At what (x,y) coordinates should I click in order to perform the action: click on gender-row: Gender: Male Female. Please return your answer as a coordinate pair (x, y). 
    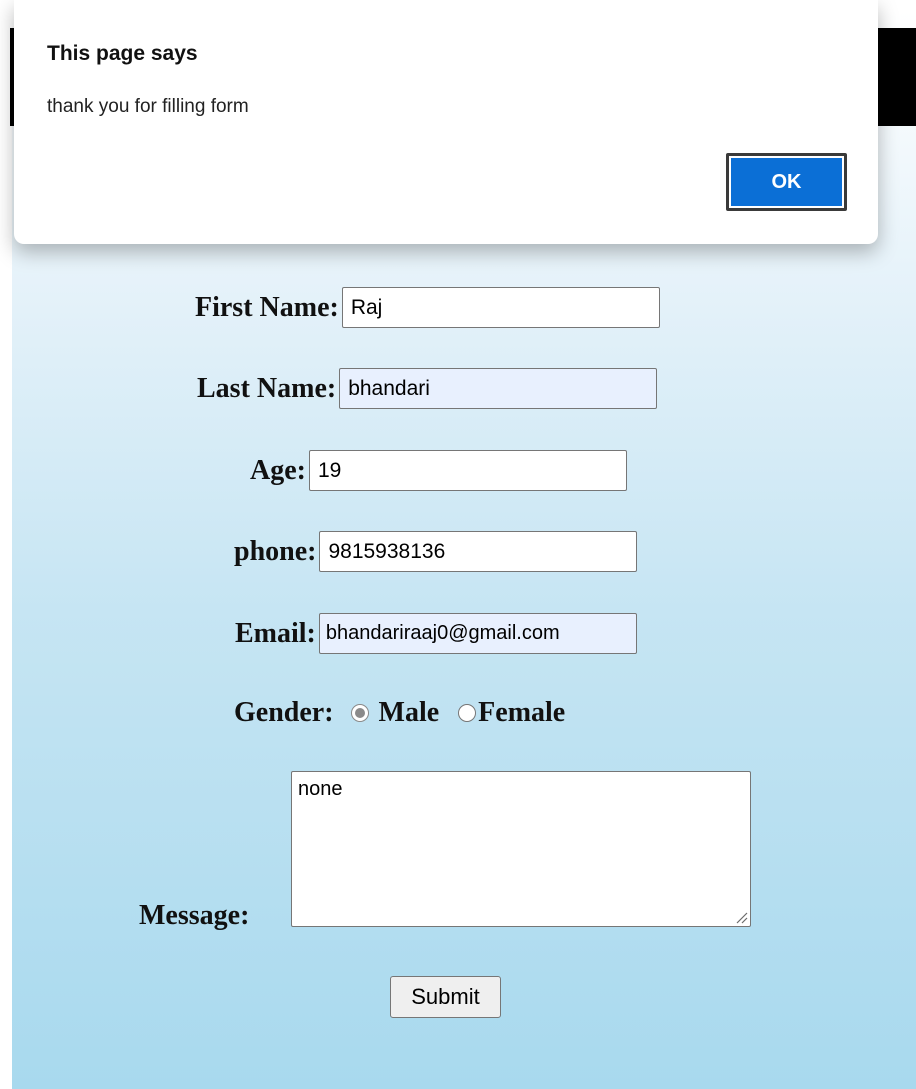
    Looking at the image, I should click on (399, 713).